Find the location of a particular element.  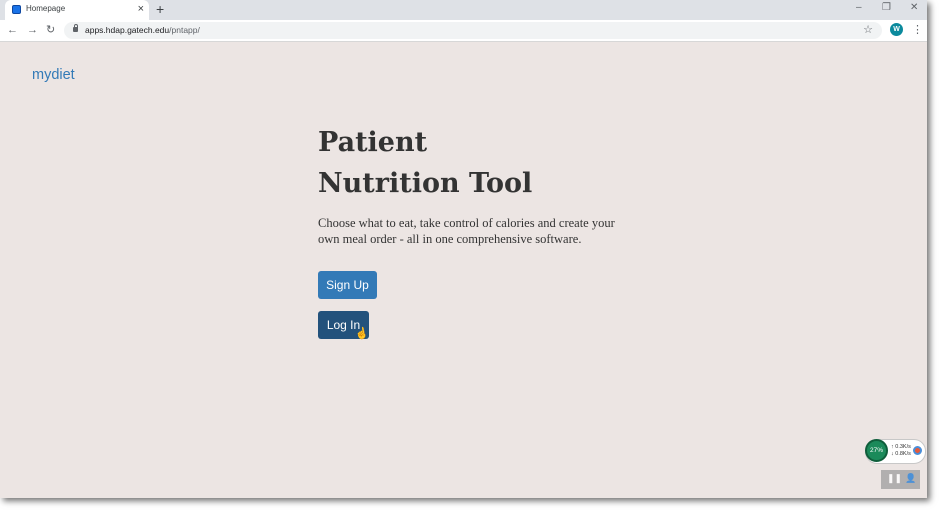

status-dot-icon is located at coordinates (917, 450).